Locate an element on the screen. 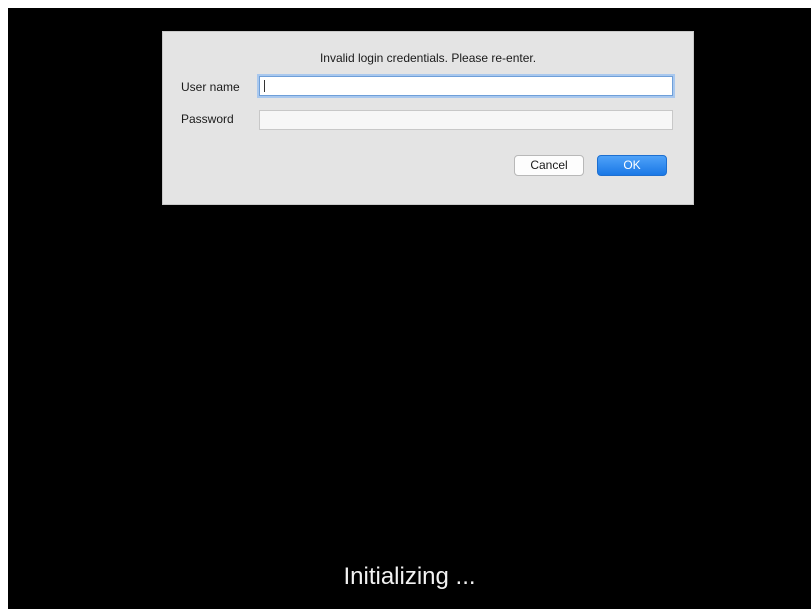  ok-button: OK is located at coordinates (632, 165).